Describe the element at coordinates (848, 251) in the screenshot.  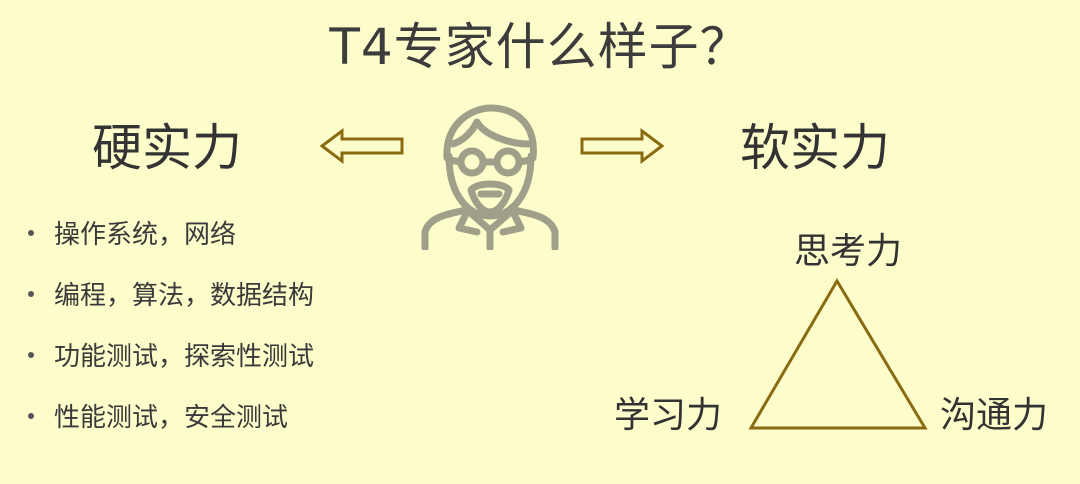
I see `skill-thinking: 思考力` at that location.